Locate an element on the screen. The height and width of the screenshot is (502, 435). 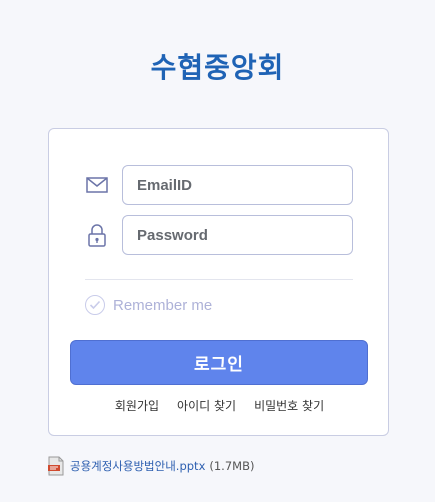
email-row is located at coordinates (219, 185).